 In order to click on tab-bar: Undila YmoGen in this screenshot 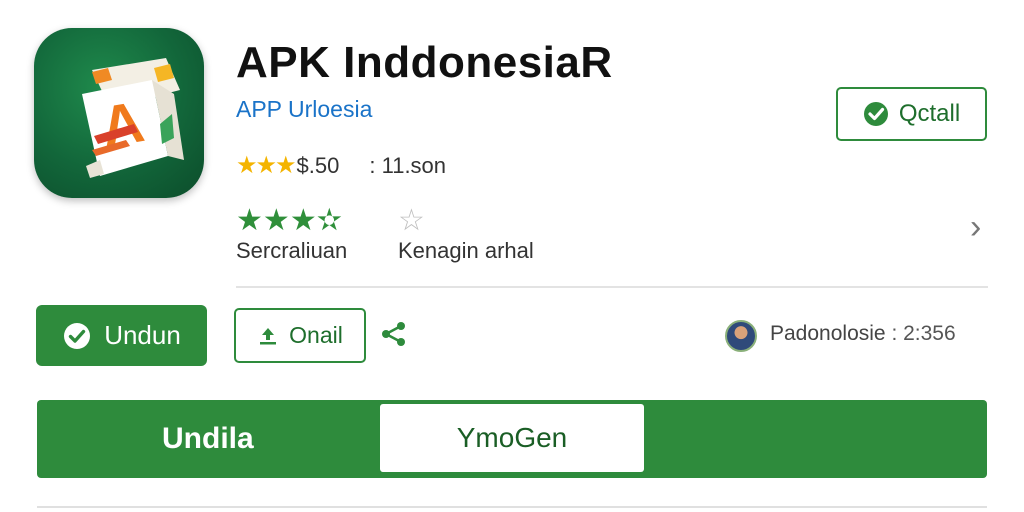, I will do `click(512, 439)`.